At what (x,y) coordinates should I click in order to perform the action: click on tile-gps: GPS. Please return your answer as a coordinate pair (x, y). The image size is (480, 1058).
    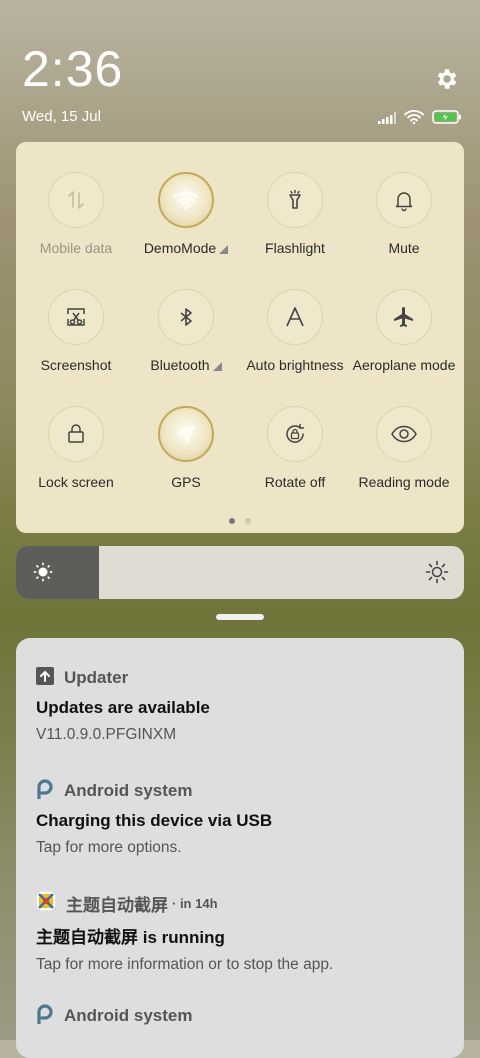
    Looking at the image, I should click on (186, 448).